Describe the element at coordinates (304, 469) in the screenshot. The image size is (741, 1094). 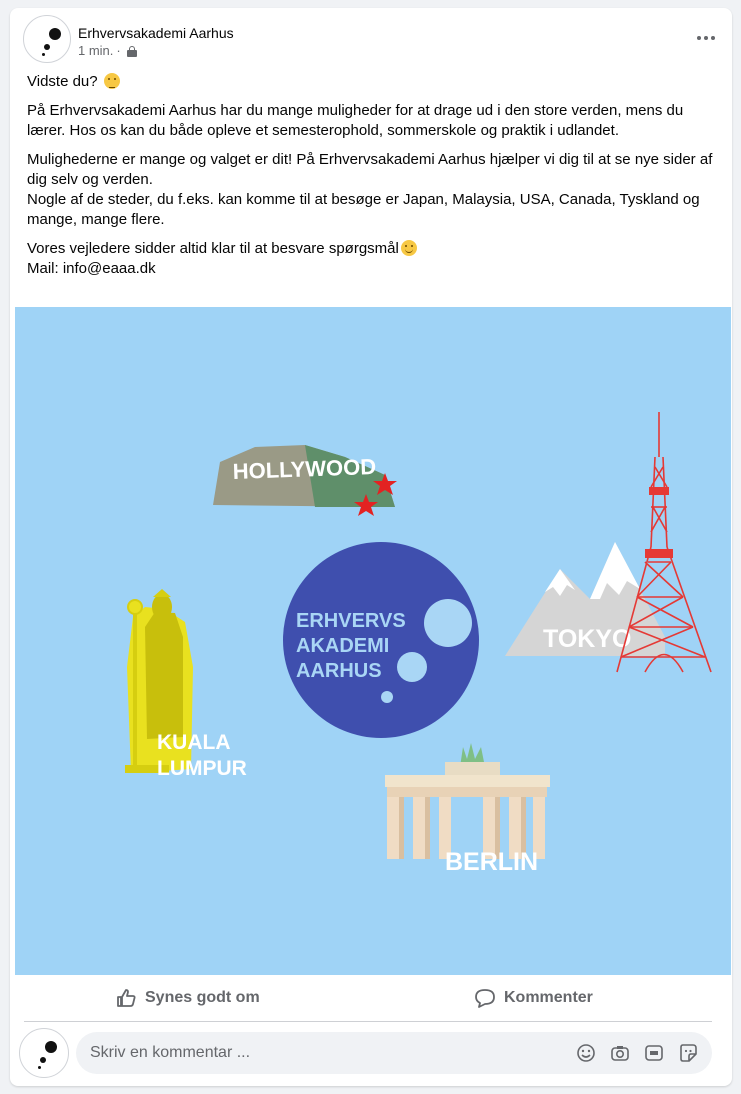
I see `hollywood-label: HOLLYWOOD` at that location.